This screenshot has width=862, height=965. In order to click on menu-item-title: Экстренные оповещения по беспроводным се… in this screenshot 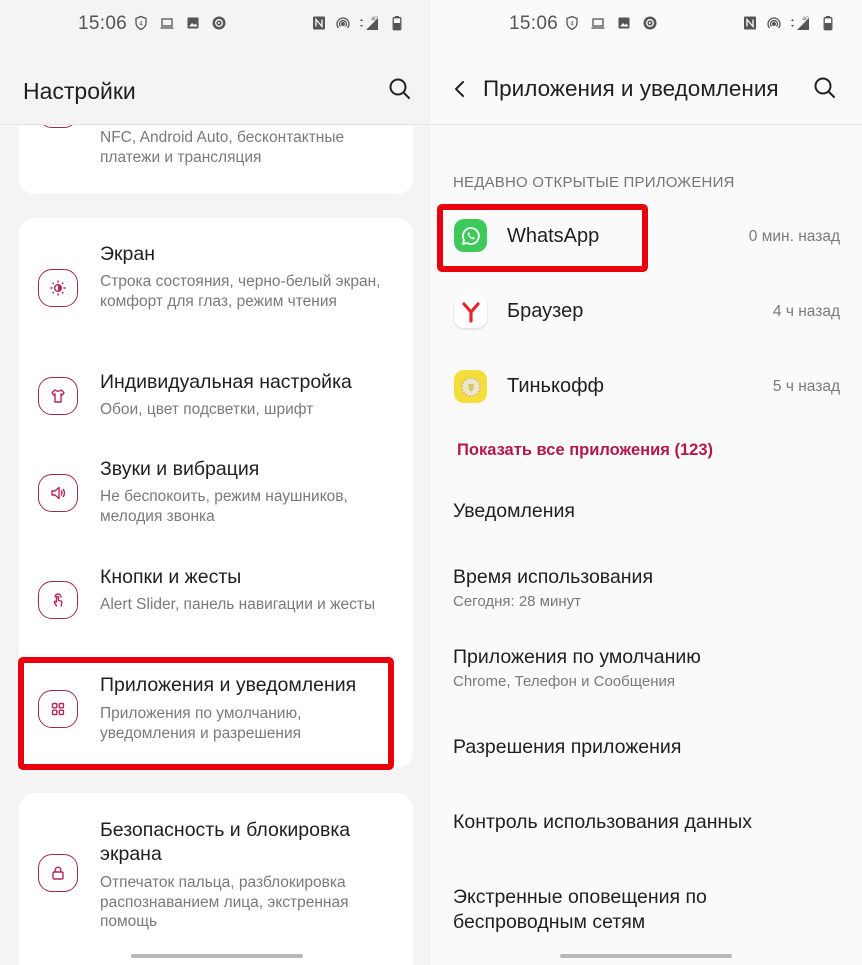, I will do `click(580, 909)`.